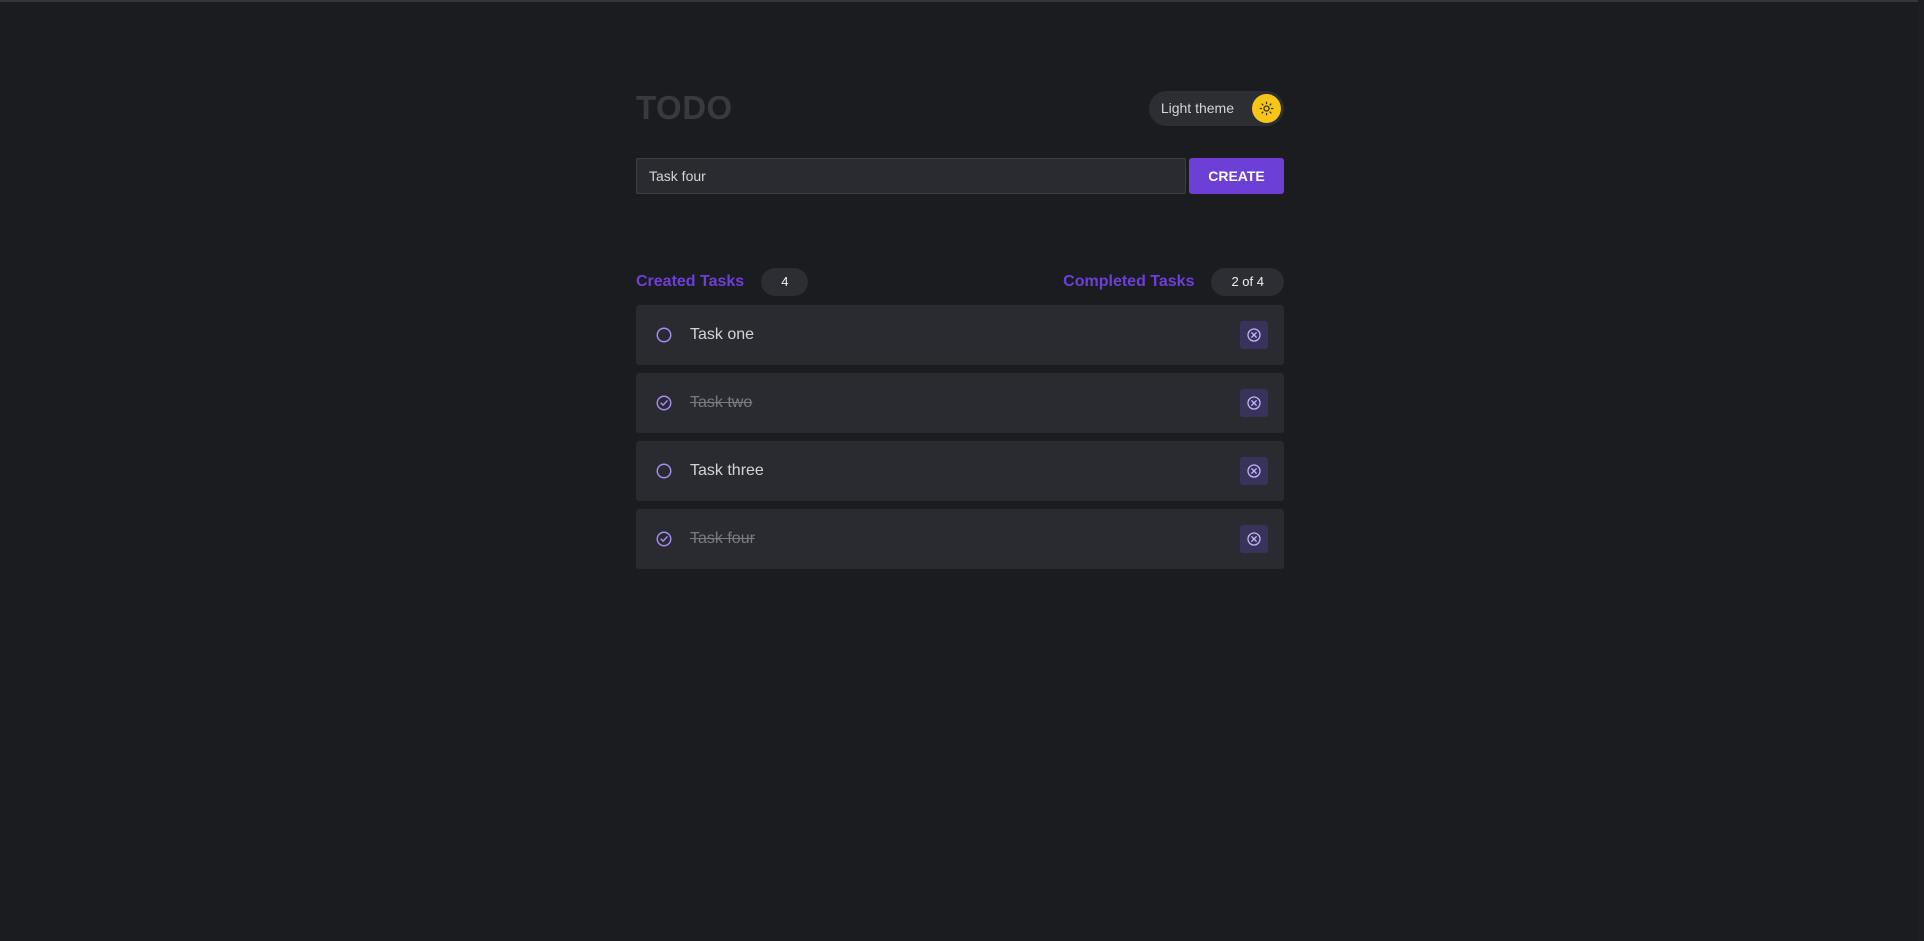 The image size is (1924, 941). Describe the element at coordinates (727, 470) in the screenshot. I see `task-text: Task three` at that location.